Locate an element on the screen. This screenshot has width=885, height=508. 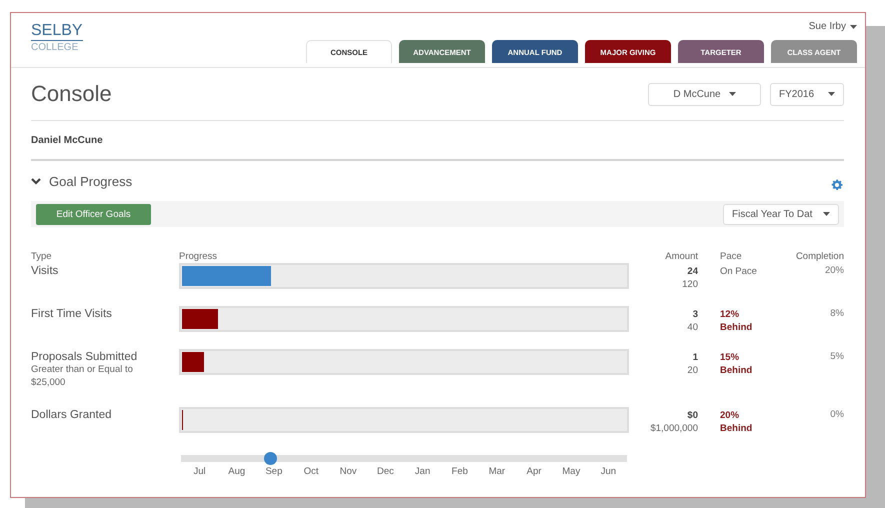
month-label: Apr is located at coordinates (534, 471).